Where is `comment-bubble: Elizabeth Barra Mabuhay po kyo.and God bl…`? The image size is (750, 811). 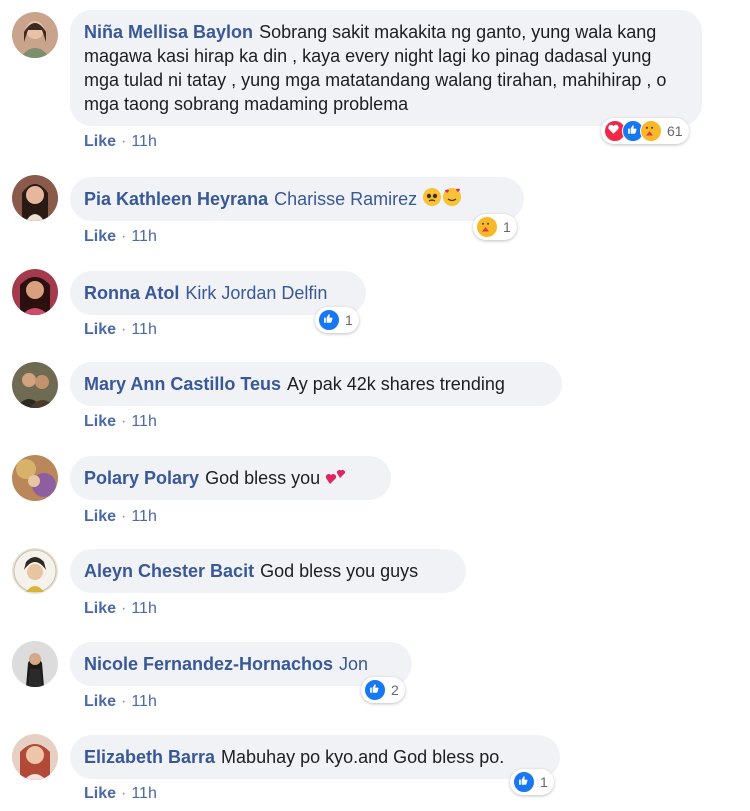
comment-bubble: Elizabeth Barra Mabuhay po kyo.and God bl… is located at coordinates (315, 757).